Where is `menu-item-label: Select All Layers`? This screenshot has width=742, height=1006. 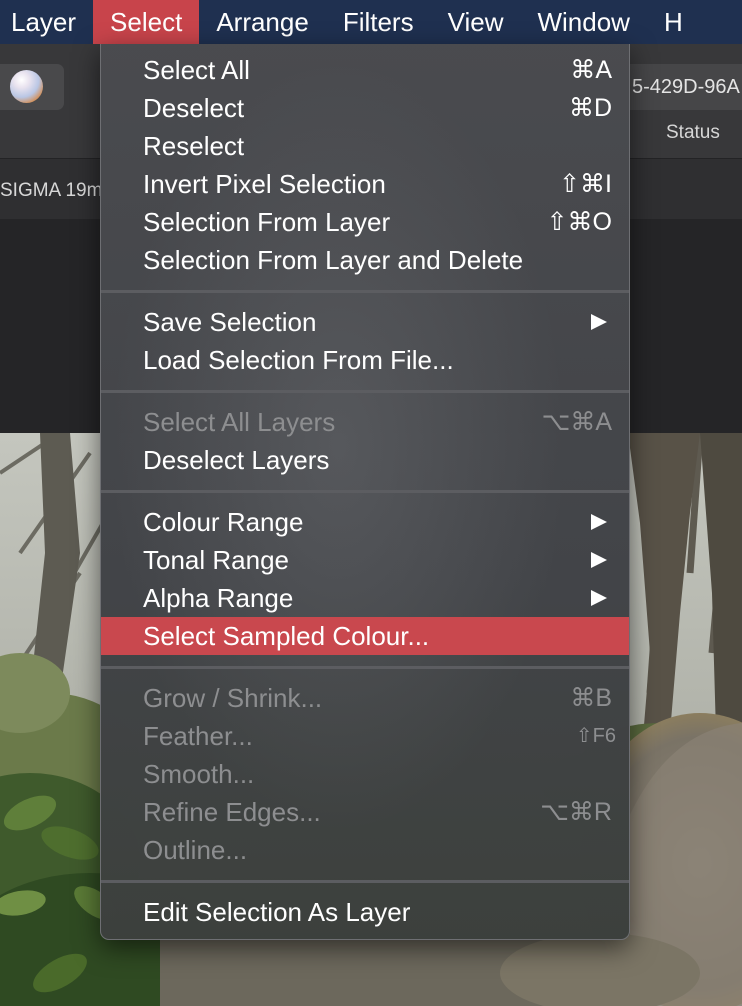 menu-item-label: Select All Layers is located at coordinates (239, 422).